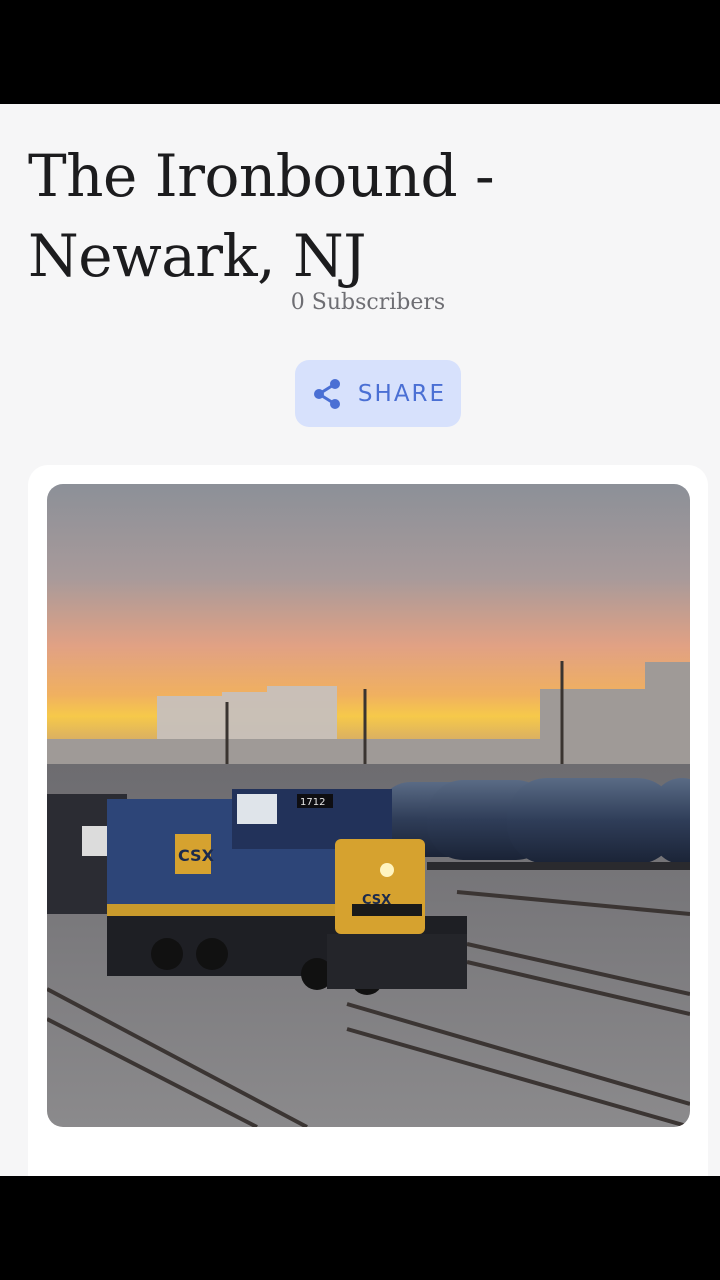  Describe the element at coordinates (402, 393) in the screenshot. I see `share-label: SHARE` at that location.